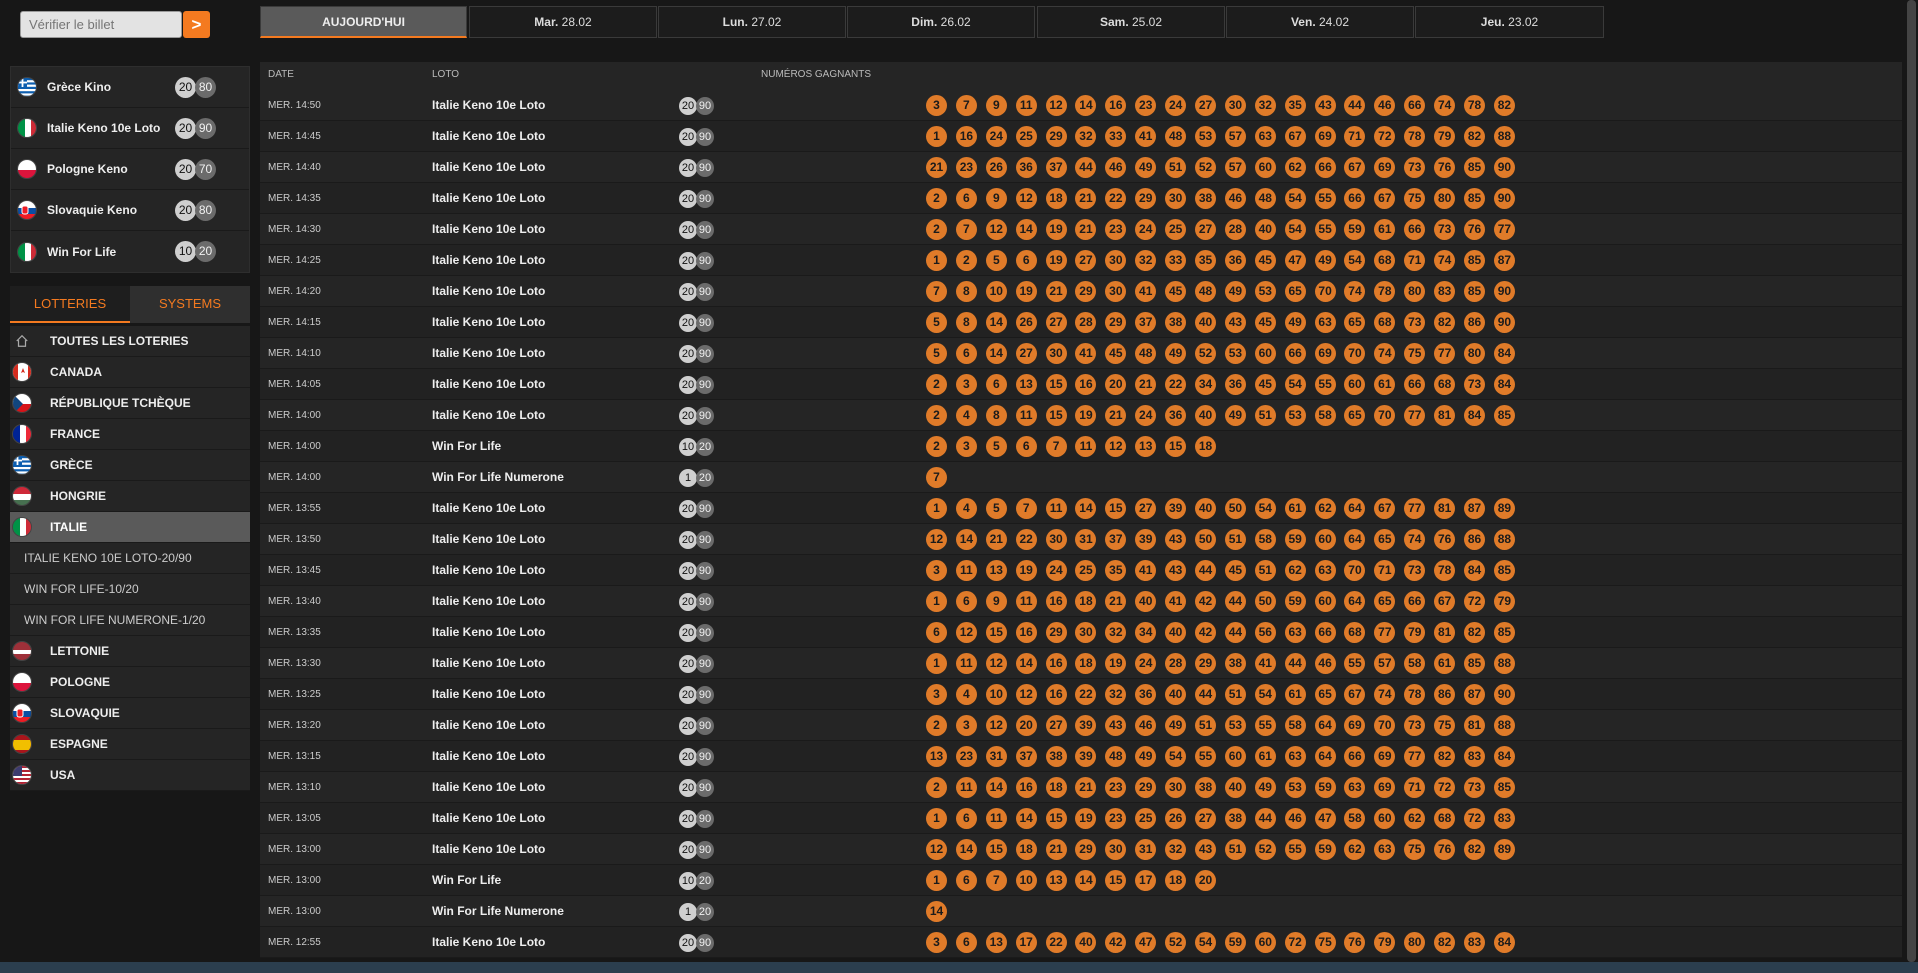 This screenshot has width=1918, height=973. Describe the element at coordinates (130, 620) in the screenshot. I see `italy-sublottery-item: WIN FOR LIFE NUMERONE-1/20` at that location.